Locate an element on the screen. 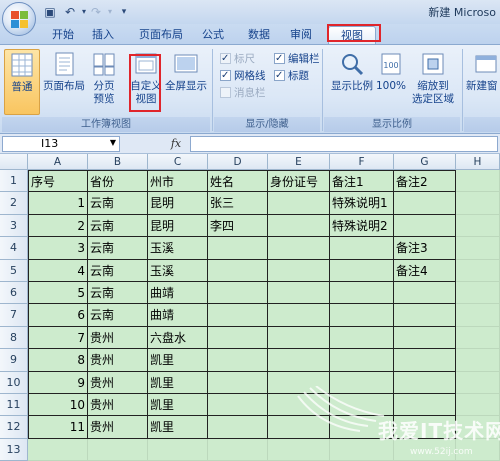 The width and height of the screenshot is (500, 461). cell-f8 is located at coordinates (362, 338).